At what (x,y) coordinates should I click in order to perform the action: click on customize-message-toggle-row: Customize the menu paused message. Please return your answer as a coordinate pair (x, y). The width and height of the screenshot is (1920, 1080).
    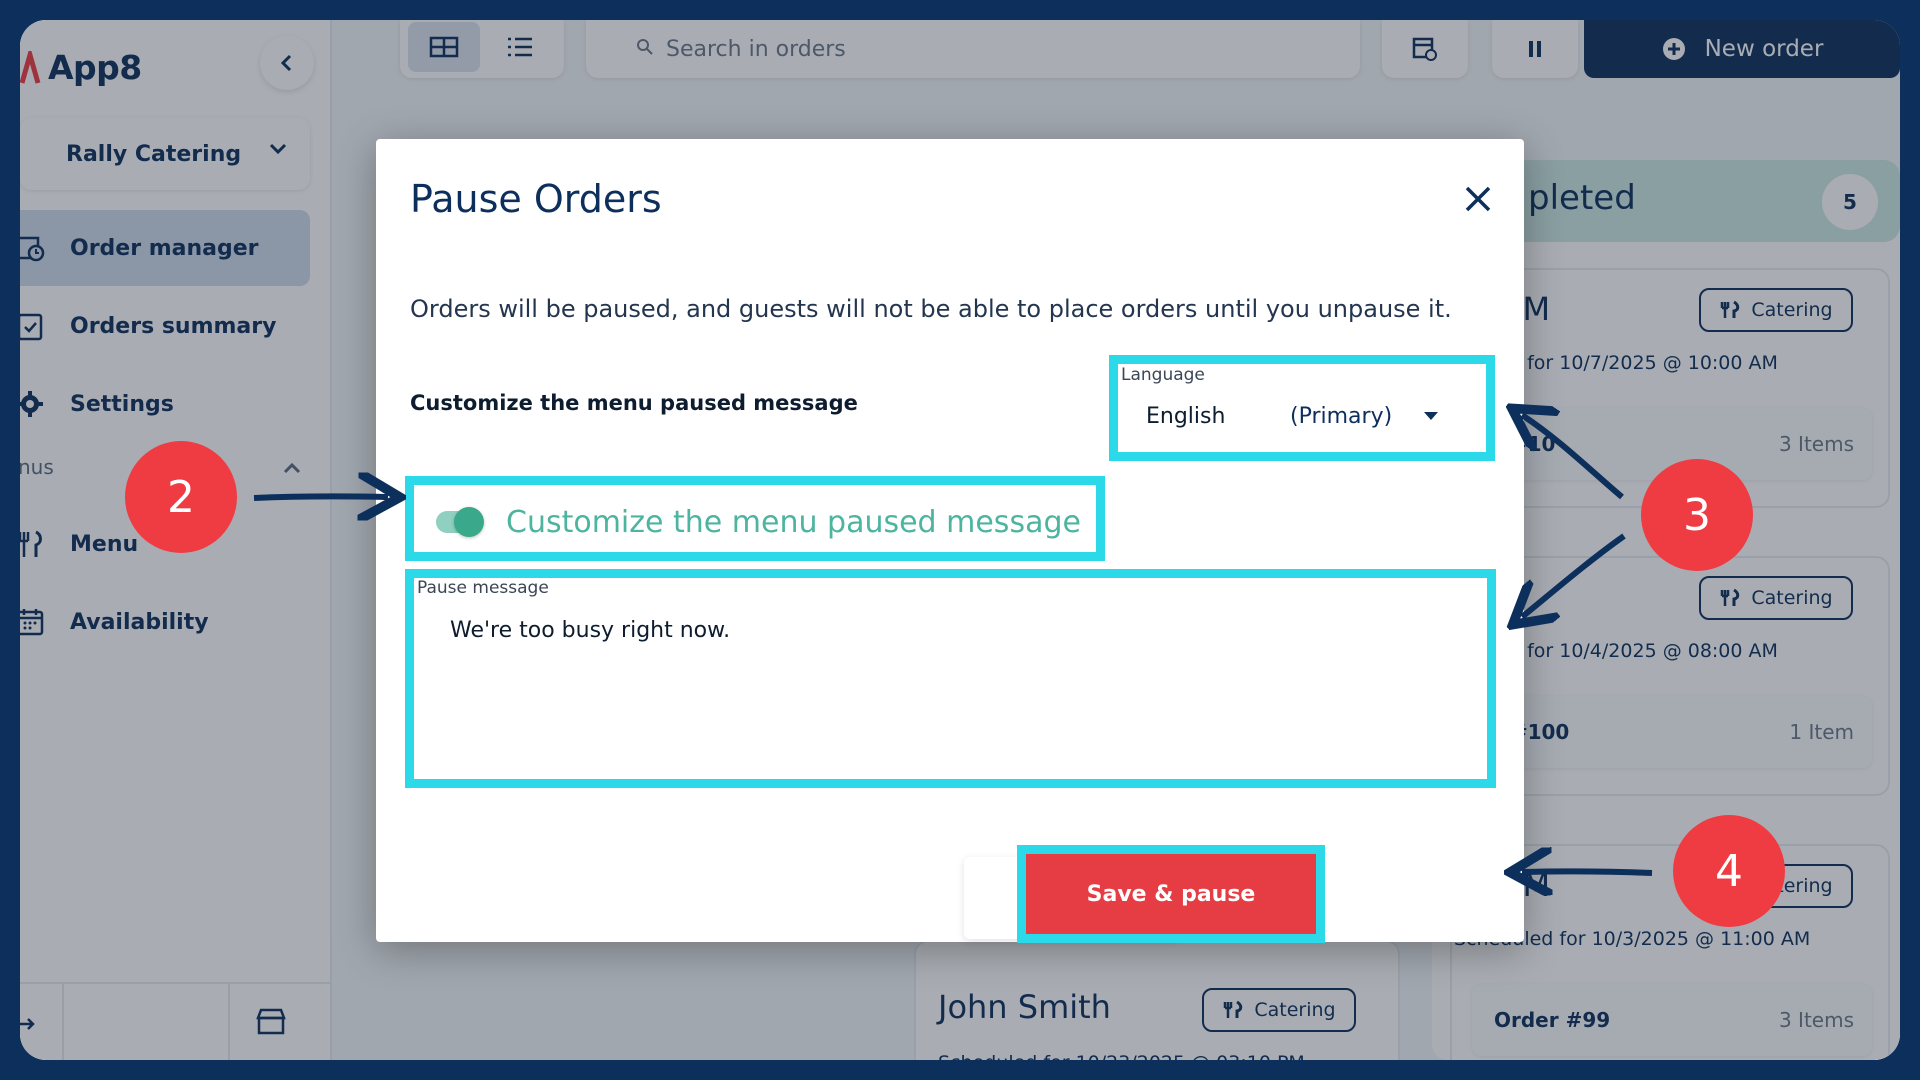
    Looking at the image, I should click on (755, 518).